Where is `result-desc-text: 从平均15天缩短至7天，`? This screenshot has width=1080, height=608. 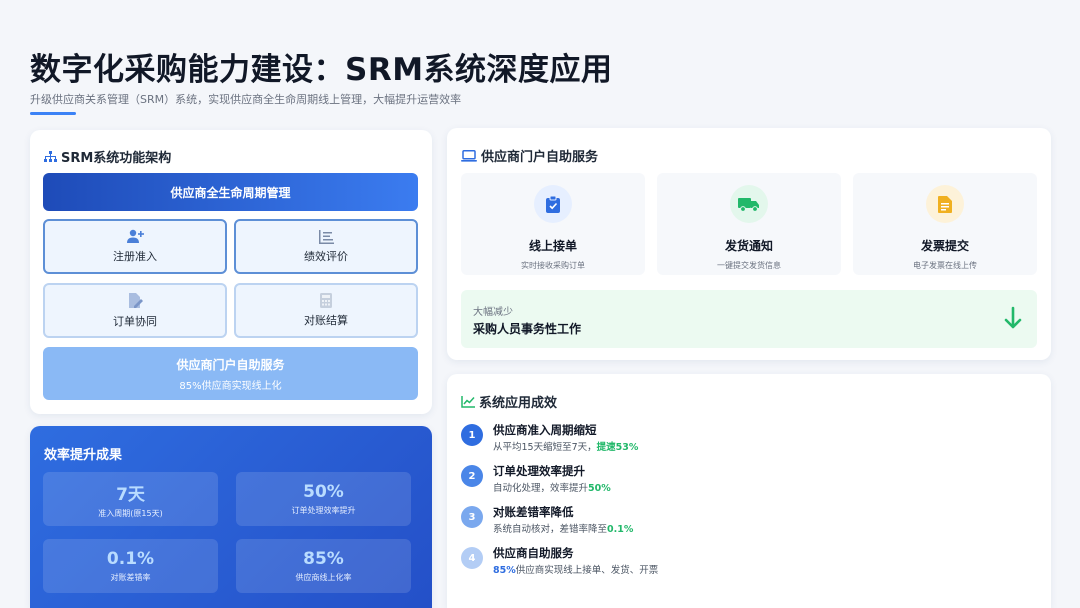 result-desc-text: 从平均15天缩短至7天， is located at coordinates (545, 447).